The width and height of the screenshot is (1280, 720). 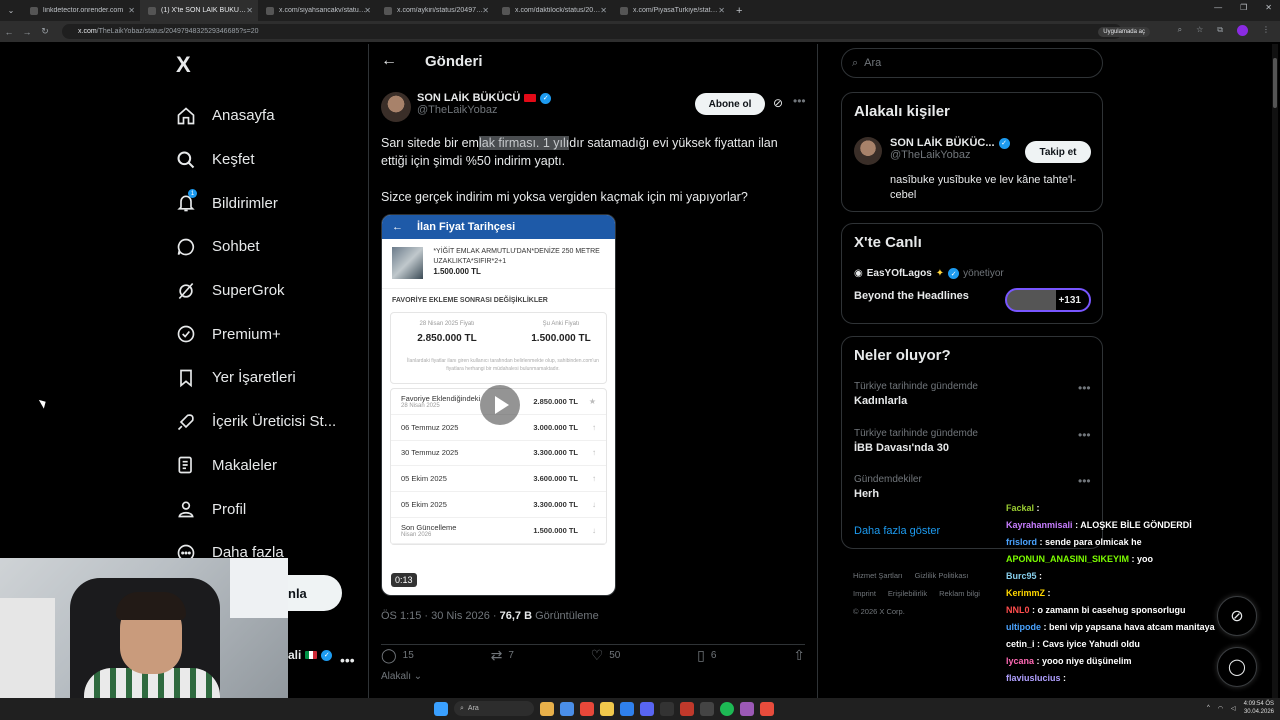 I want to click on widgets-icon, so click(x=547, y=708).